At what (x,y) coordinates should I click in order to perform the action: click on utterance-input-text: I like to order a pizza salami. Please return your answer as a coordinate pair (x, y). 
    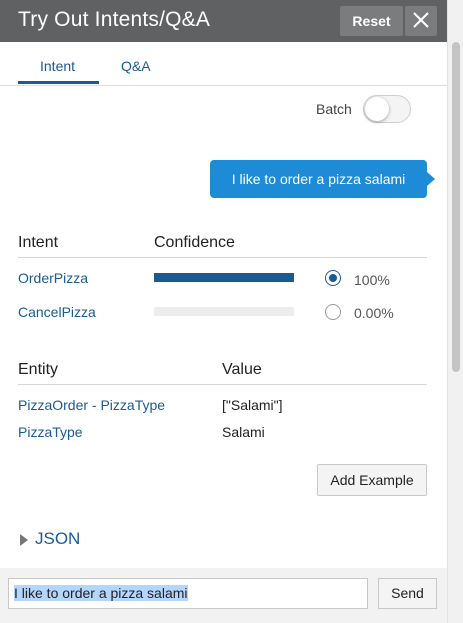
    Looking at the image, I should click on (101, 593).